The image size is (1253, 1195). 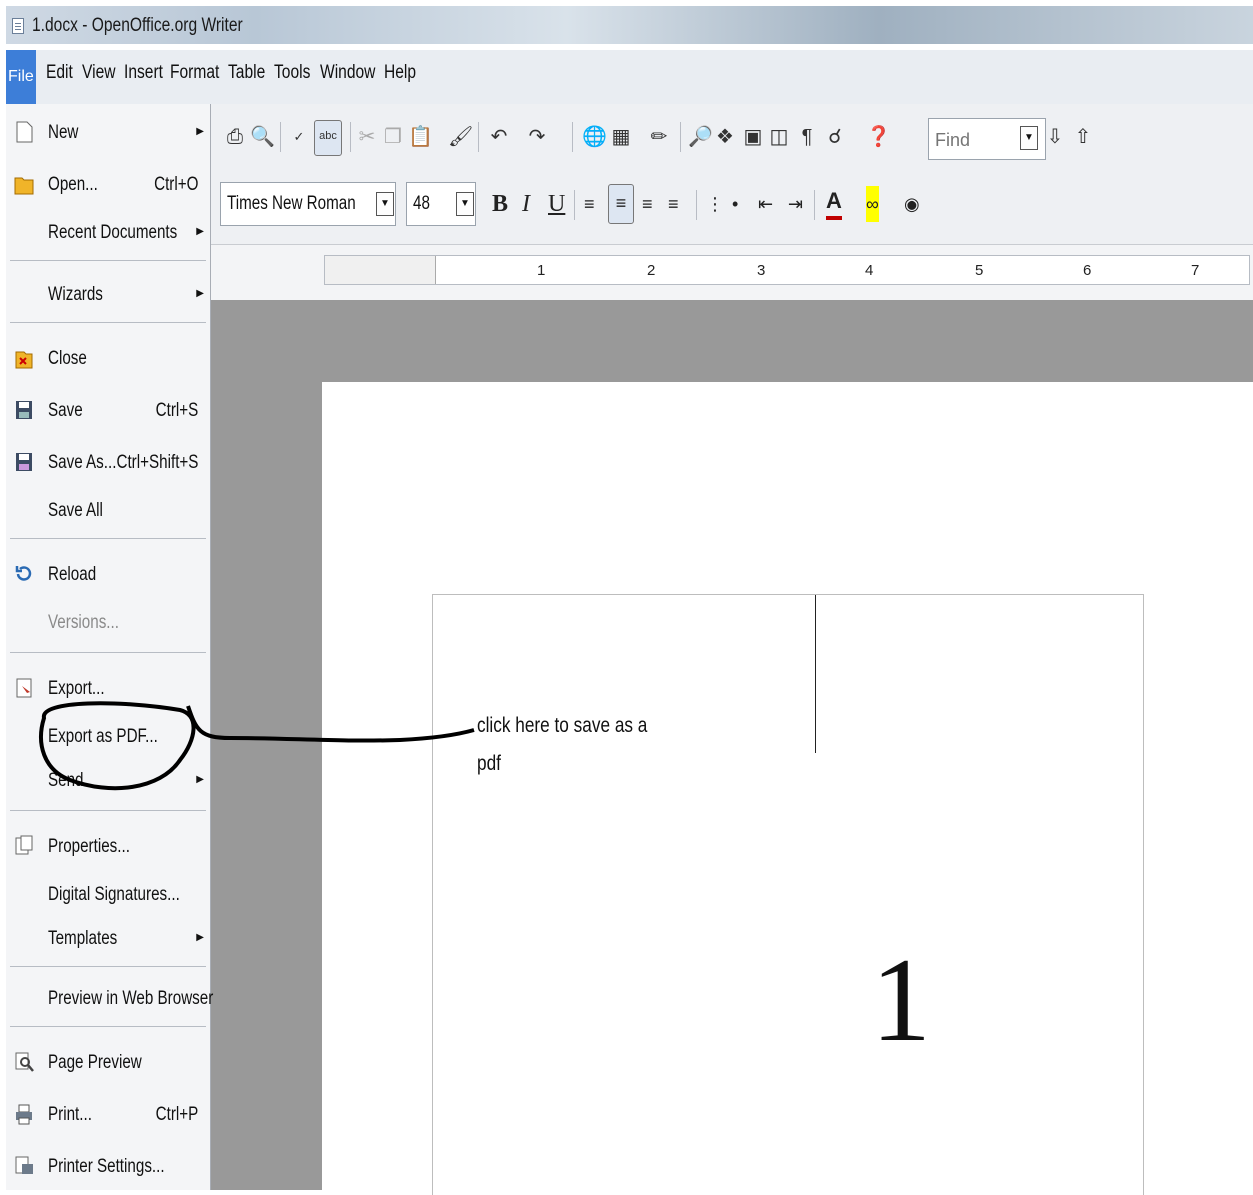 What do you see at coordinates (589, 204) in the screenshot?
I see `align-left-icon: ≡` at bounding box center [589, 204].